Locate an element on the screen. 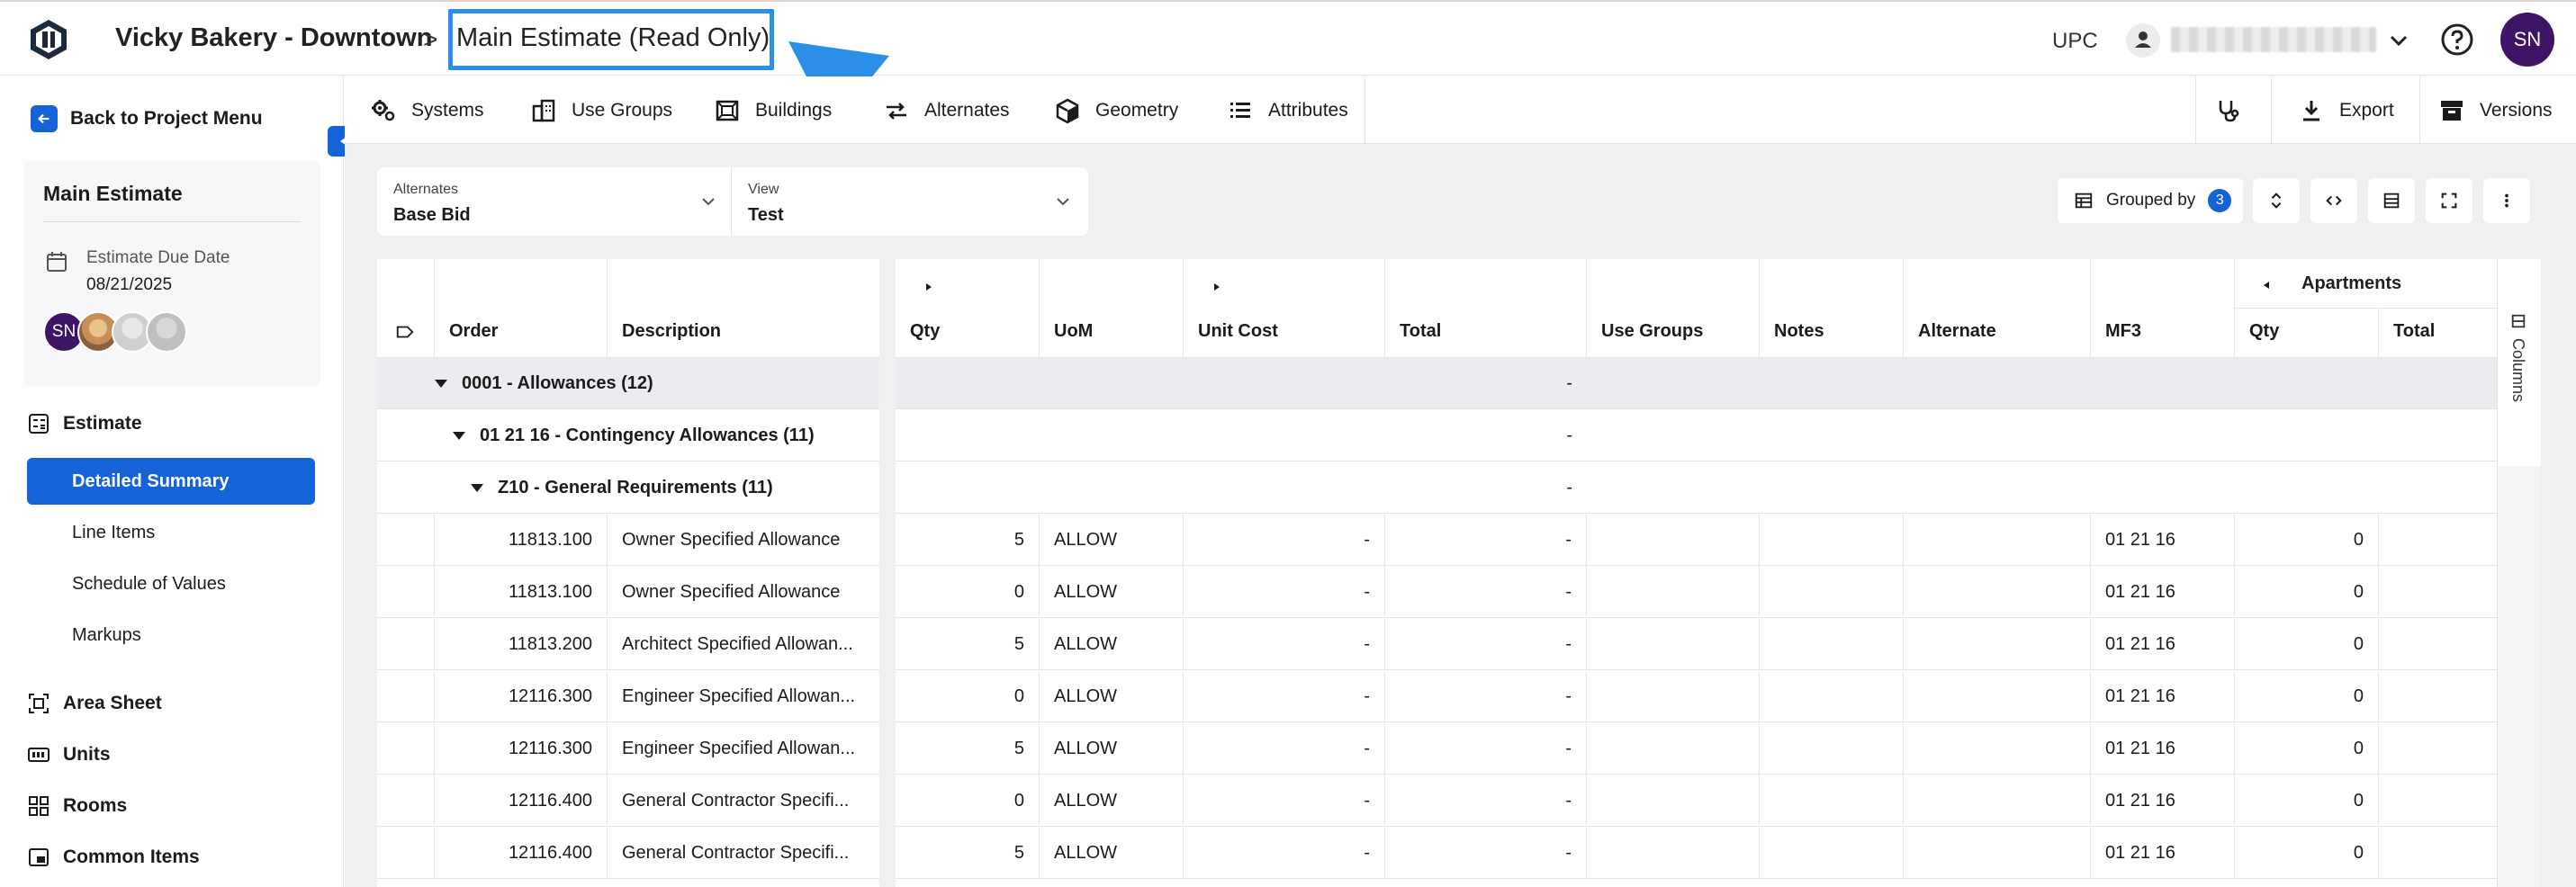  toolbar-geometry: Geometry is located at coordinates (1116, 110).